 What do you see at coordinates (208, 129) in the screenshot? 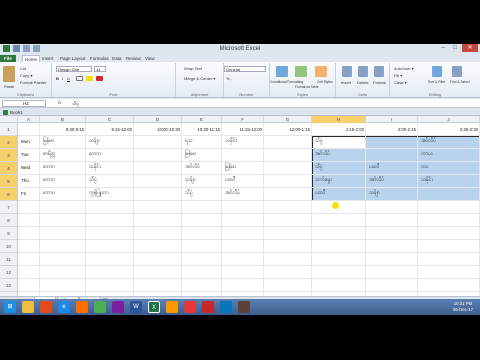
I see `time-slot-cell: 10:30-11:15` at bounding box center [208, 129].